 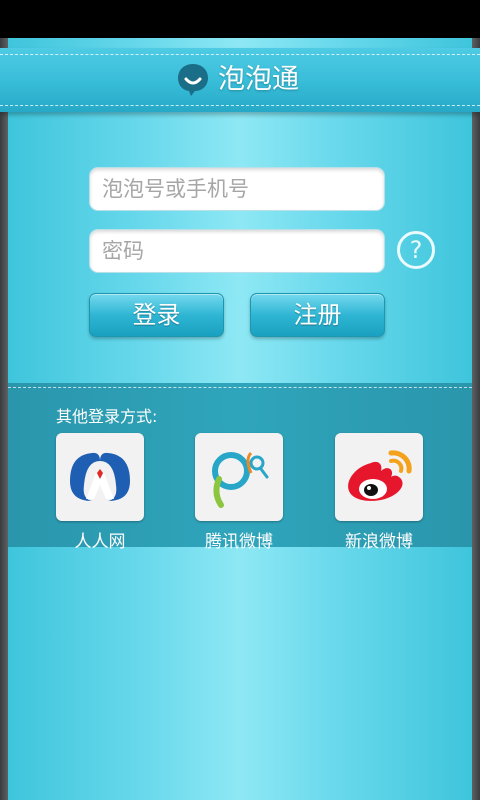 What do you see at coordinates (100, 542) in the screenshot?
I see `renren-label: 人人网` at bounding box center [100, 542].